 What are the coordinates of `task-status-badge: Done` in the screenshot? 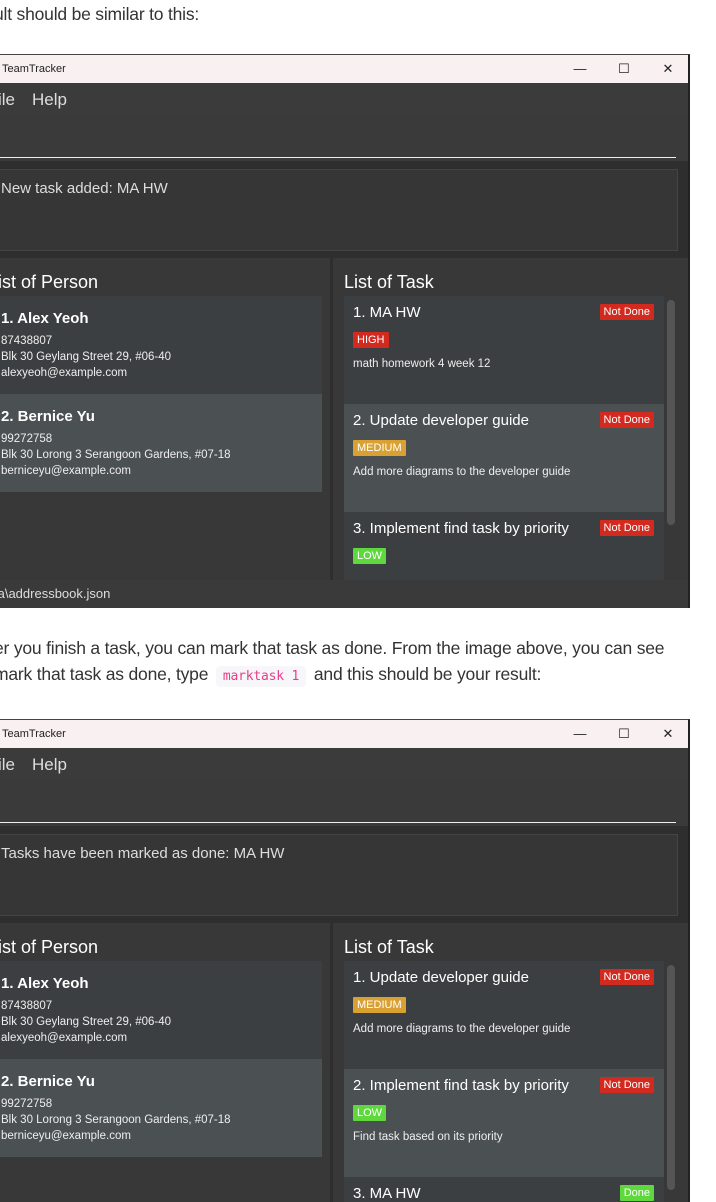 It's located at (636, 1193).